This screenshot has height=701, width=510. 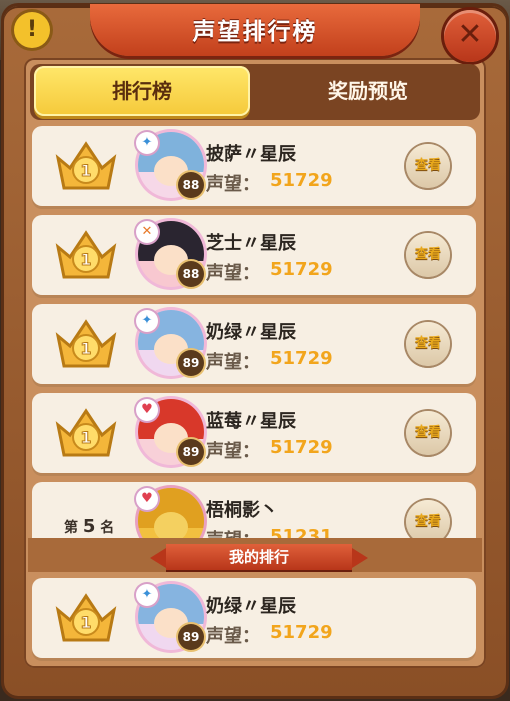 What do you see at coordinates (254, 344) in the screenshot?
I see `leaderboard-row: 1 ✦ 89 奶绿〃星辰 声望： 51729 查看` at bounding box center [254, 344].